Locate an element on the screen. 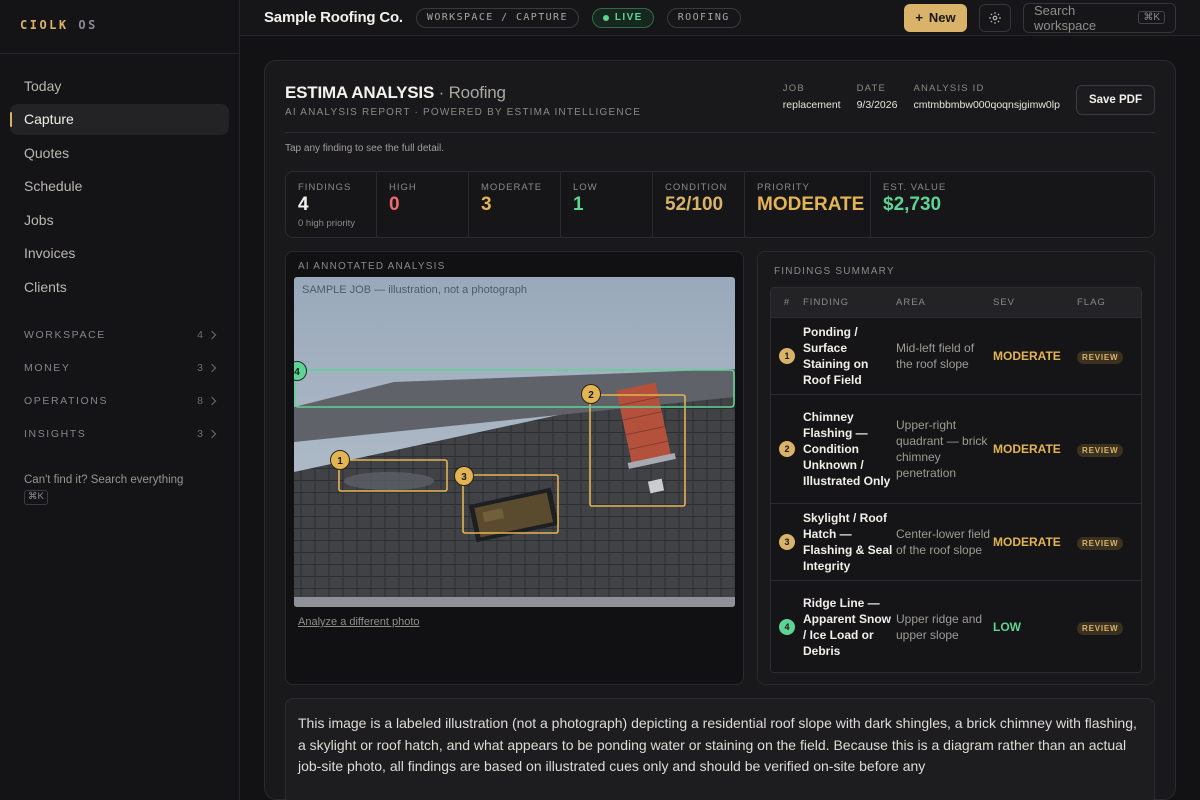 Image resolution: width=1200 pixels, height=800 pixels. report-subtitle: Roofing is located at coordinates (477, 92).